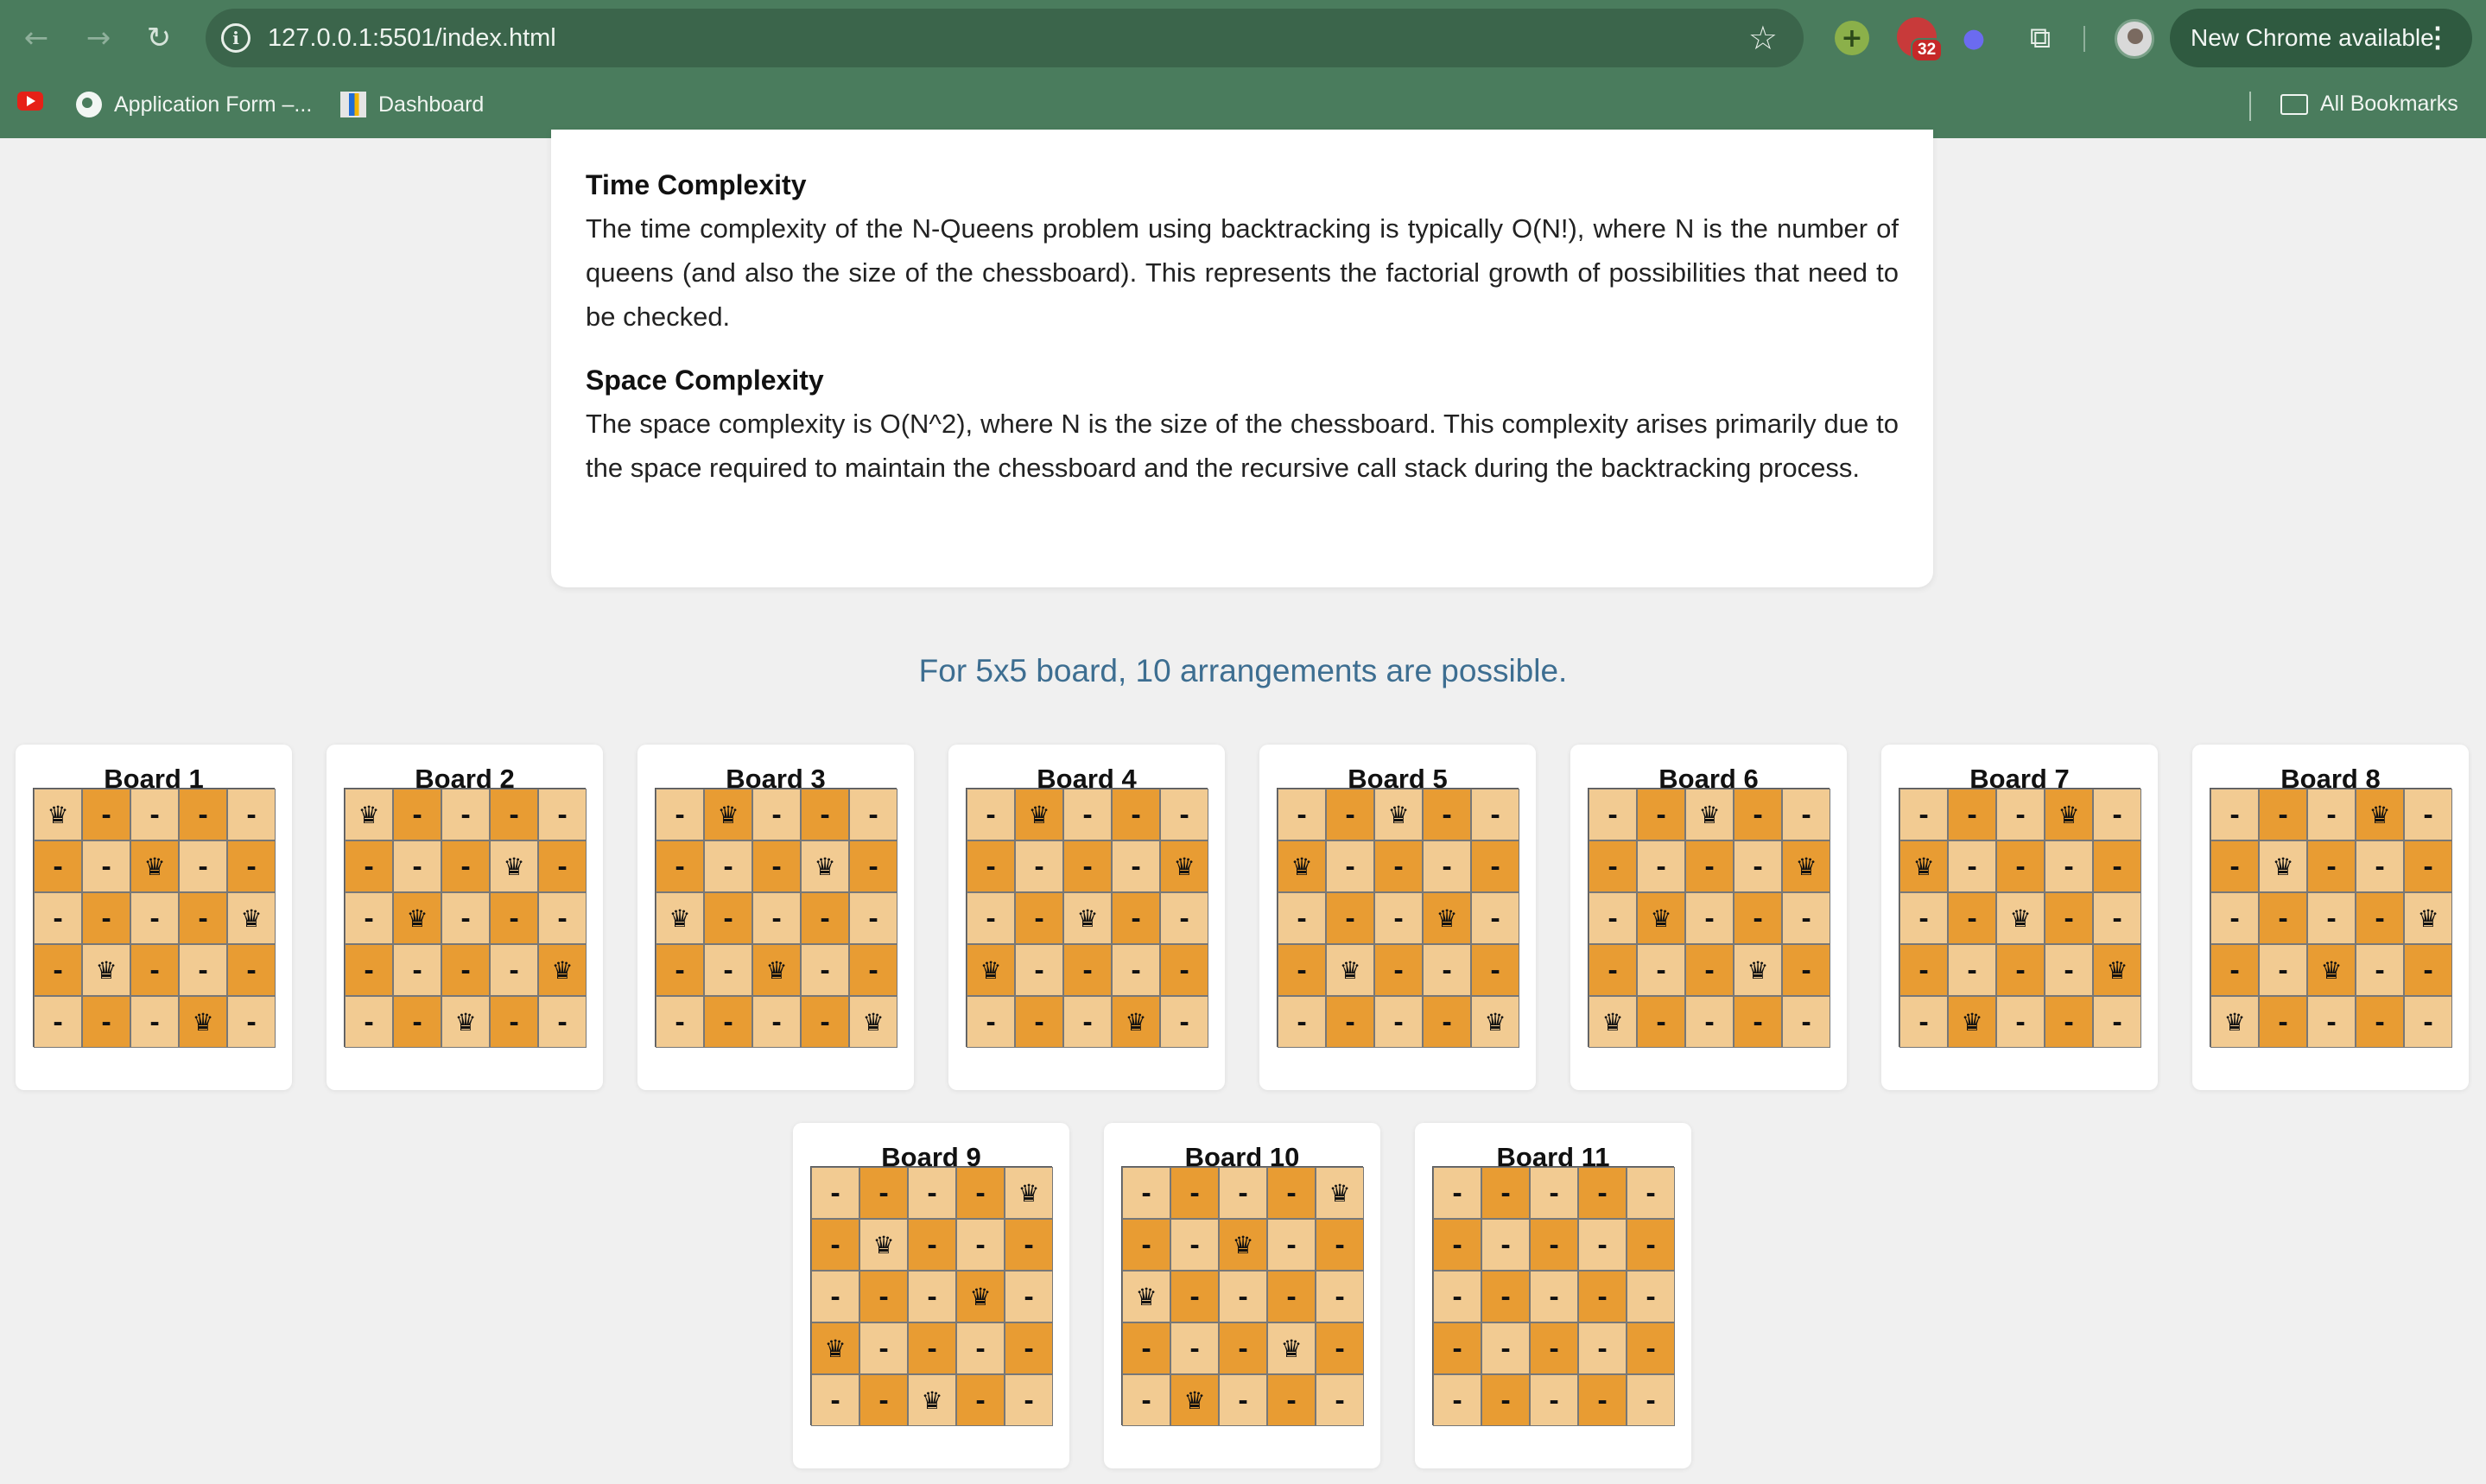  Describe the element at coordinates (2437, 37) in the screenshot. I see `menu-kebab-icon: ⋮` at that location.